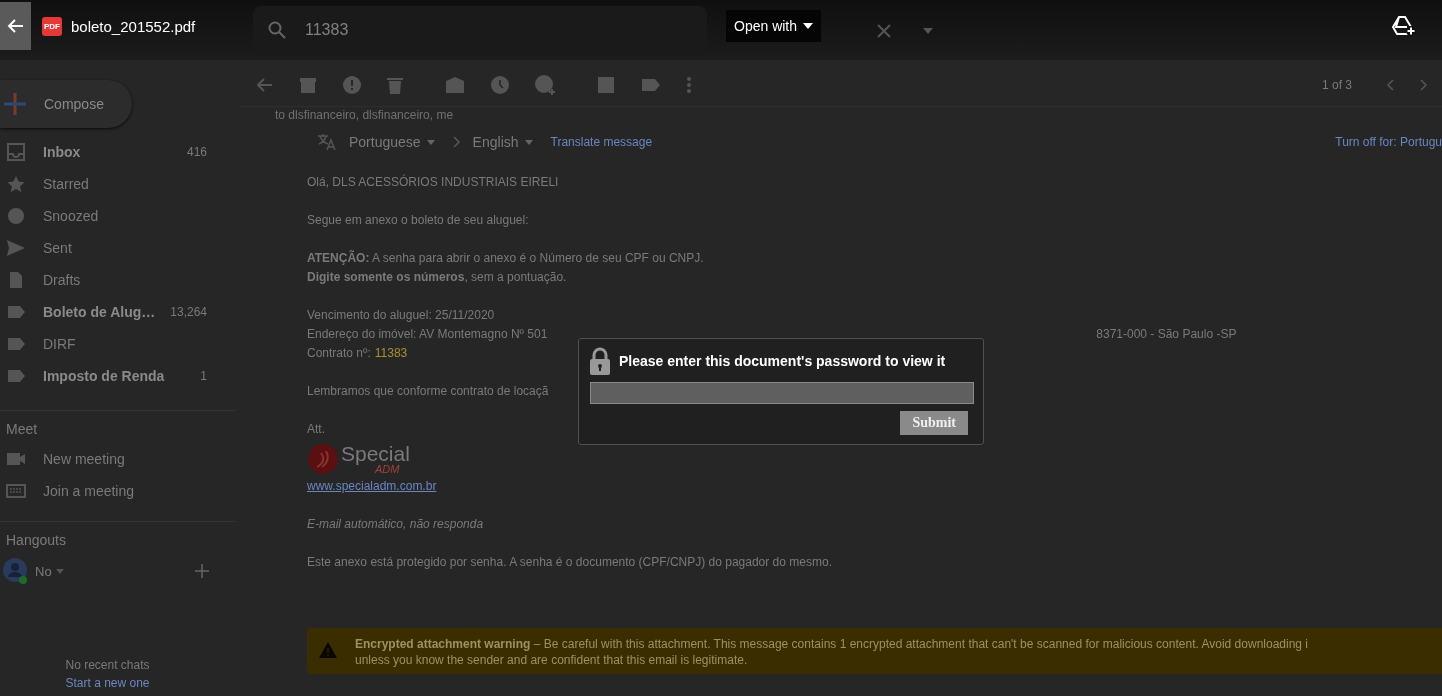 This screenshot has width=1442, height=696. What do you see at coordinates (328, 650) in the screenshot?
I see `warning-icon` at bounding box center [328, 650].